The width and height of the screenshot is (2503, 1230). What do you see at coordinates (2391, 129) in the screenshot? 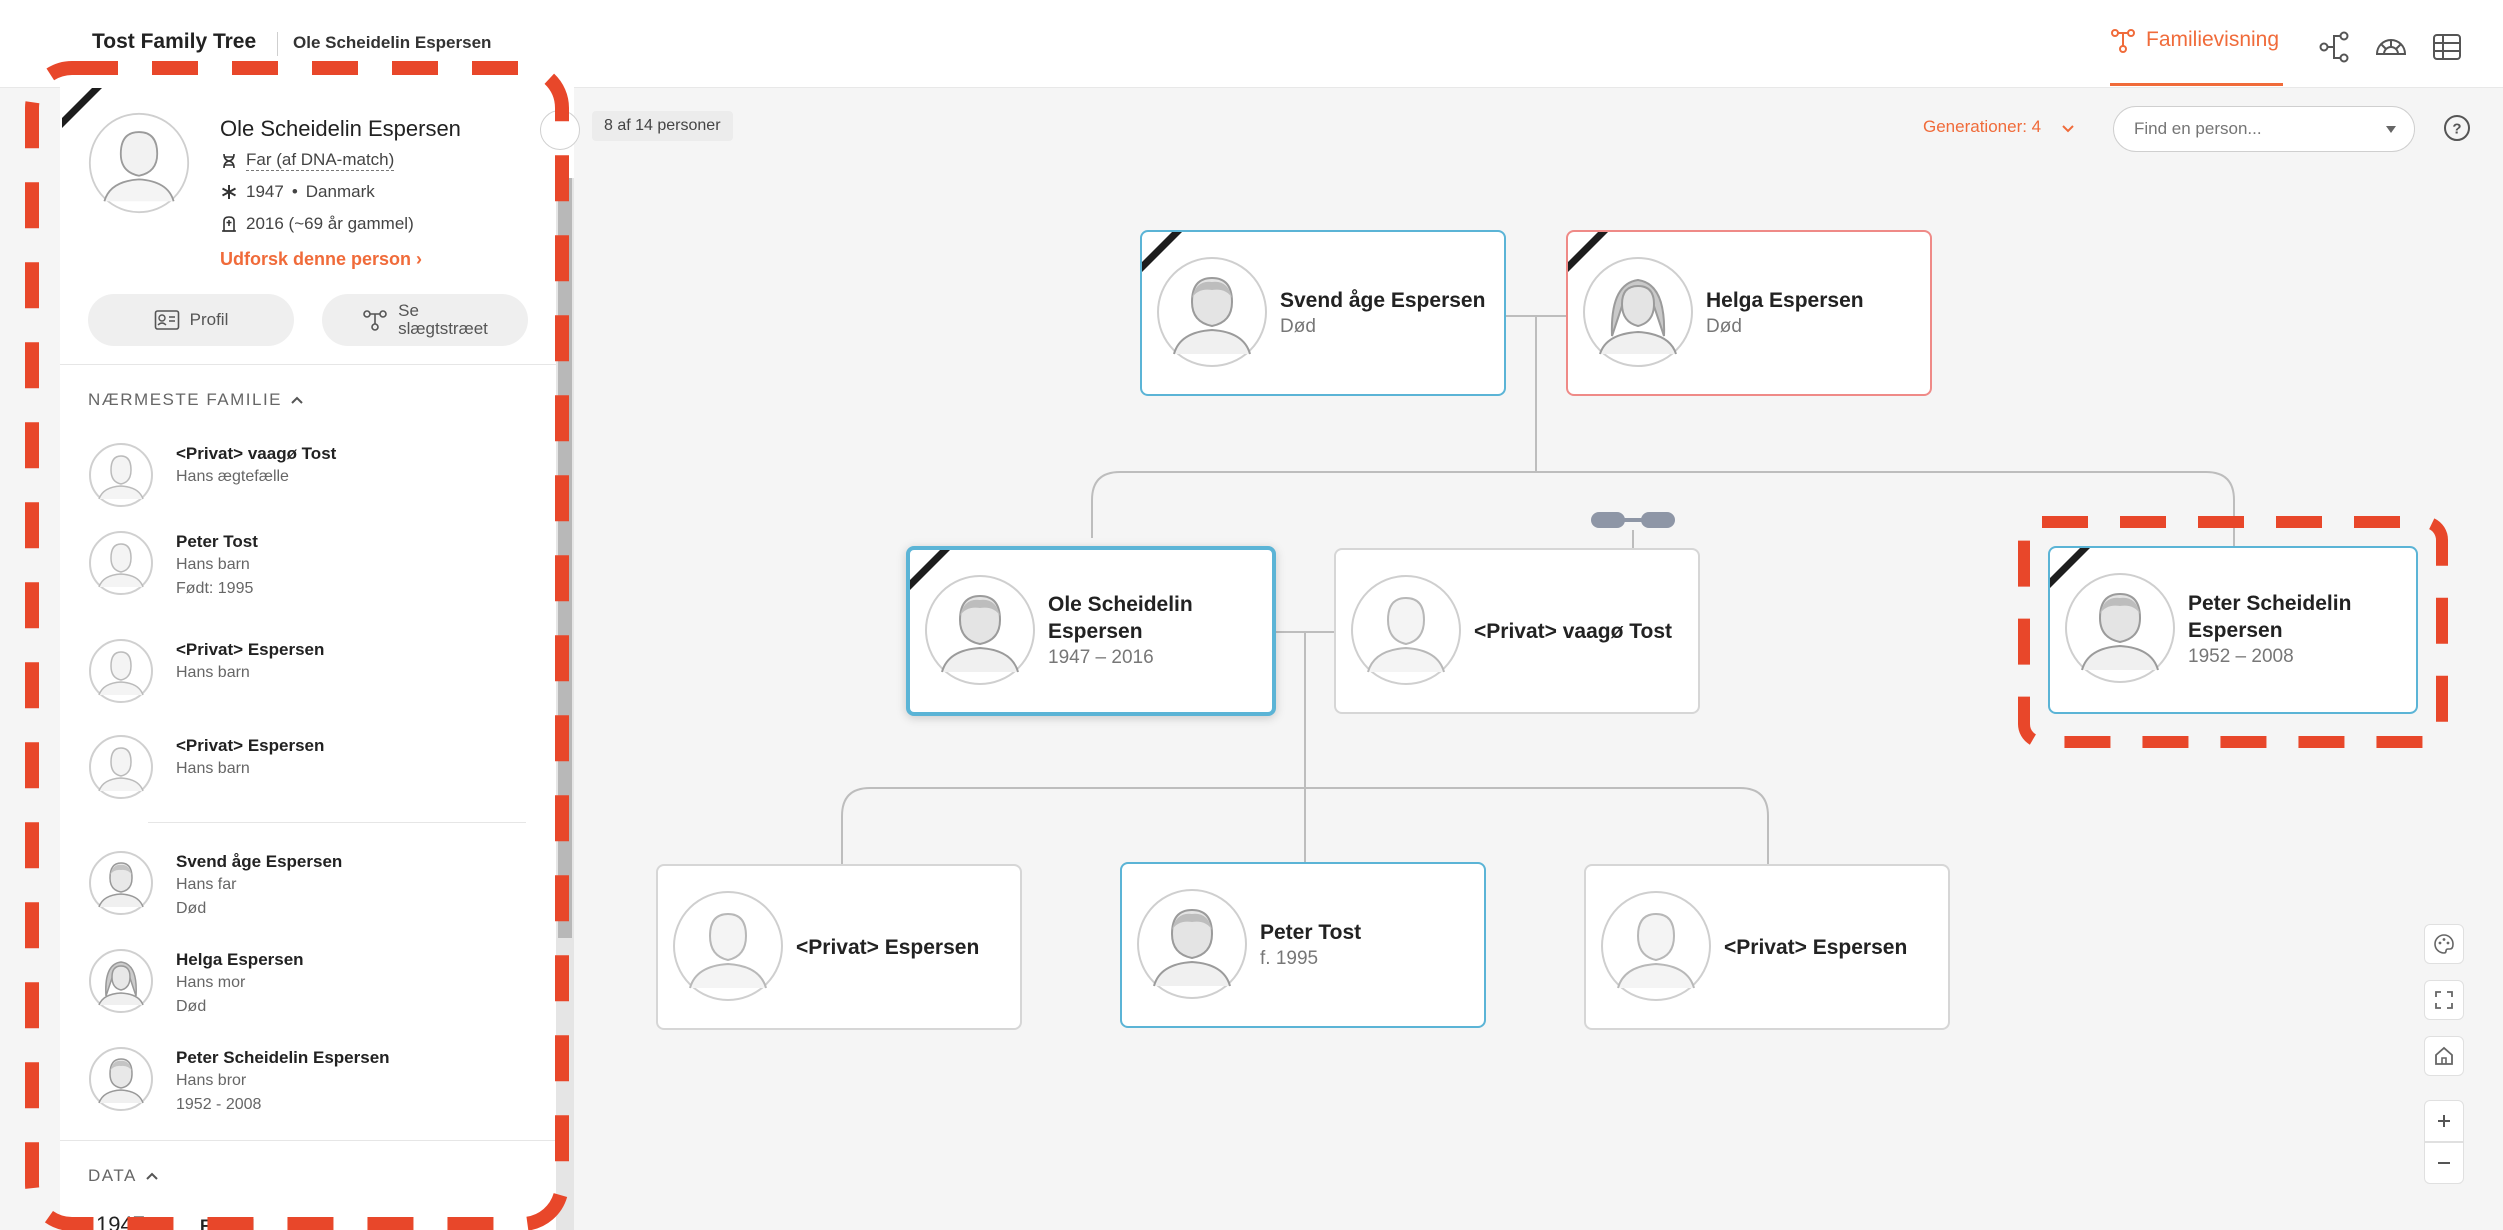
I see `dropdown-arrow-icon` at bounding box center [2391, 129].